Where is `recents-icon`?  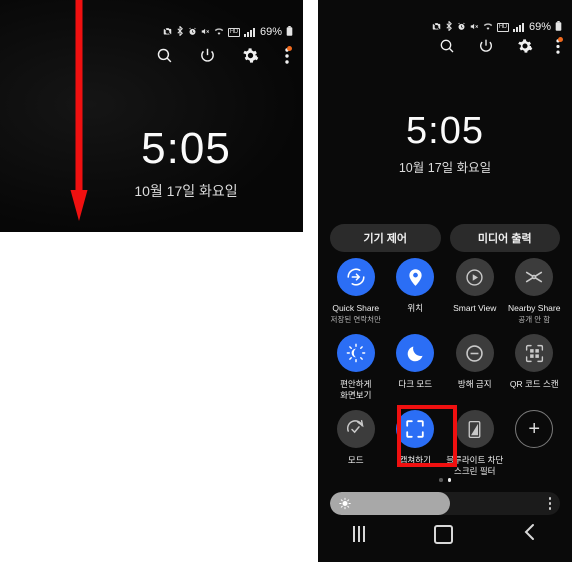
recents-icon is located at coordinates (358, 534).